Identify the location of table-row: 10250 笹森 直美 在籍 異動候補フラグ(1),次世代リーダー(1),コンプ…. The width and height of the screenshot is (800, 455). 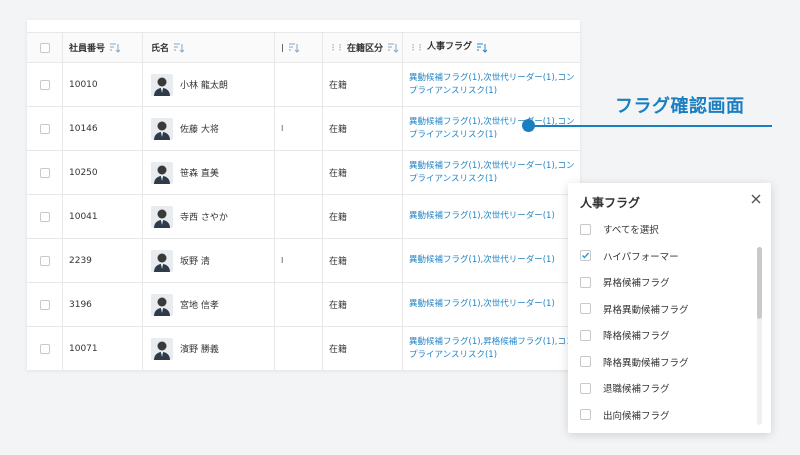
(303, 173).